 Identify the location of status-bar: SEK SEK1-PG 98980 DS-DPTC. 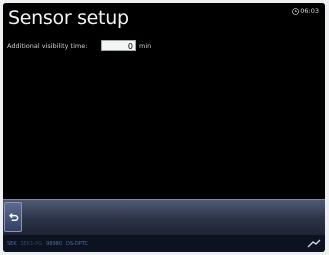
(164, 243).